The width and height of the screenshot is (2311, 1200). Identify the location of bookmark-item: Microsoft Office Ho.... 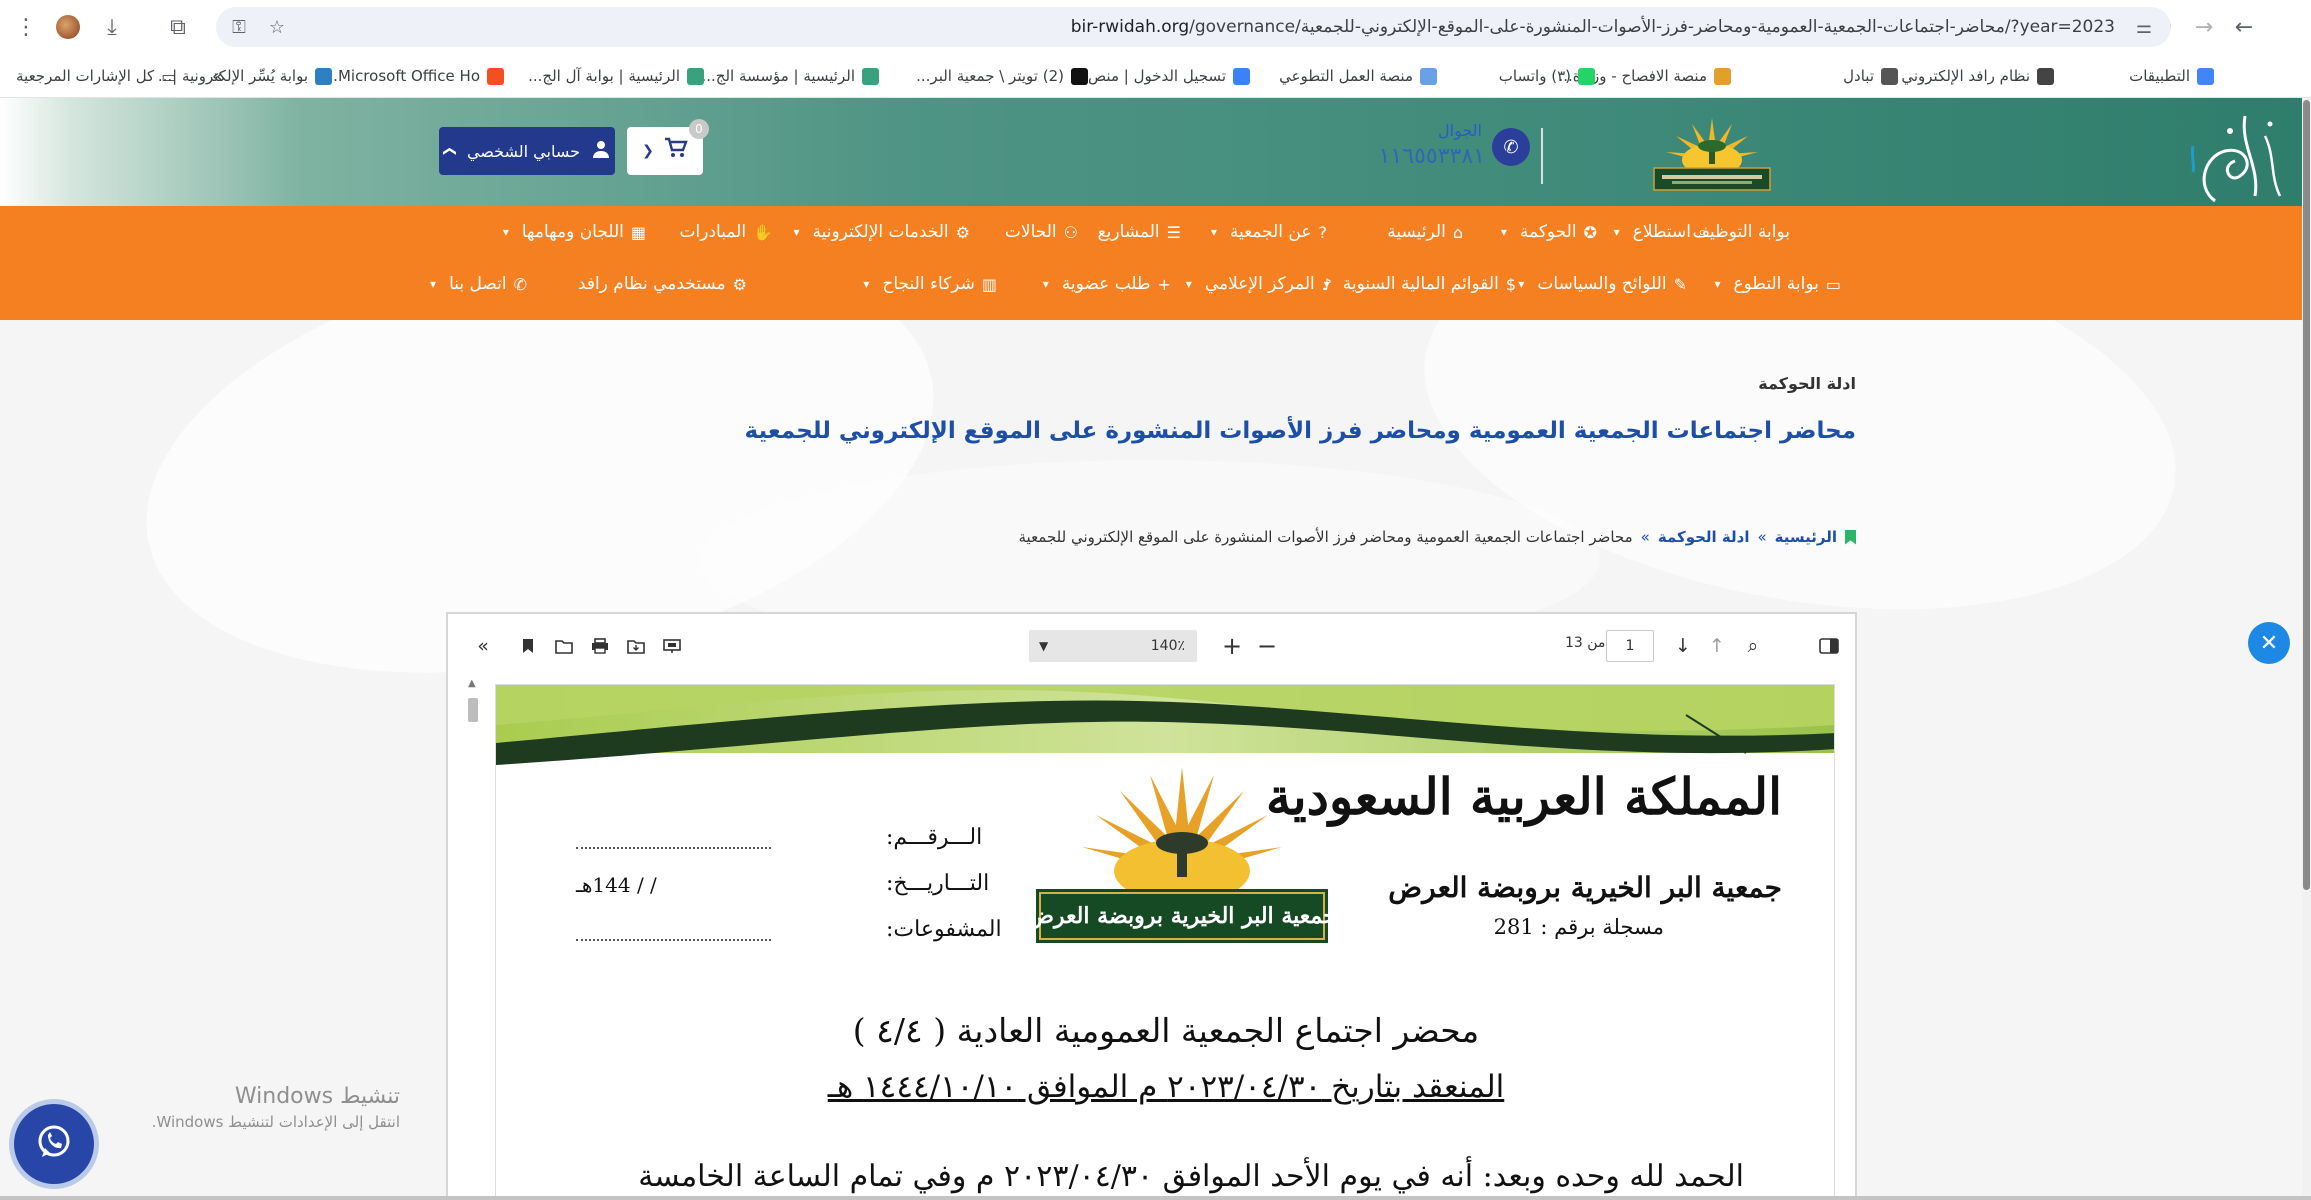
(414, 76).